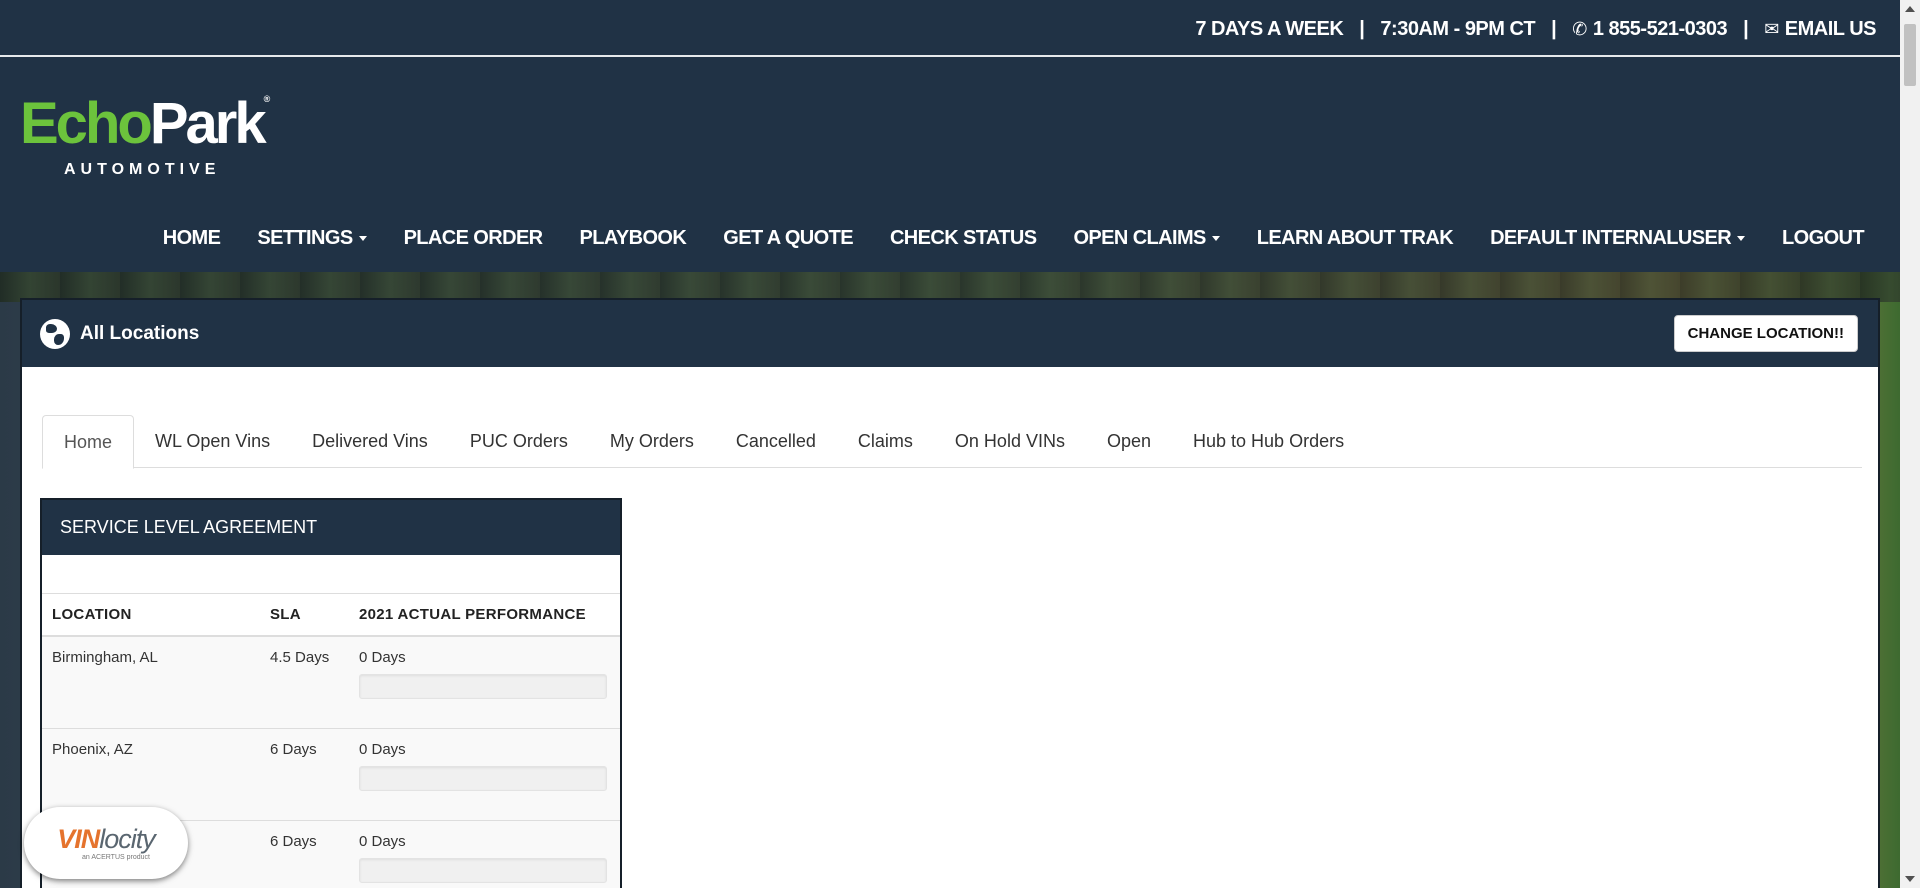  What do you see at coordinates (1830, 29) in the screenshot?
I see `email-label: EMAIL US` at bounding box center [1830, 29].